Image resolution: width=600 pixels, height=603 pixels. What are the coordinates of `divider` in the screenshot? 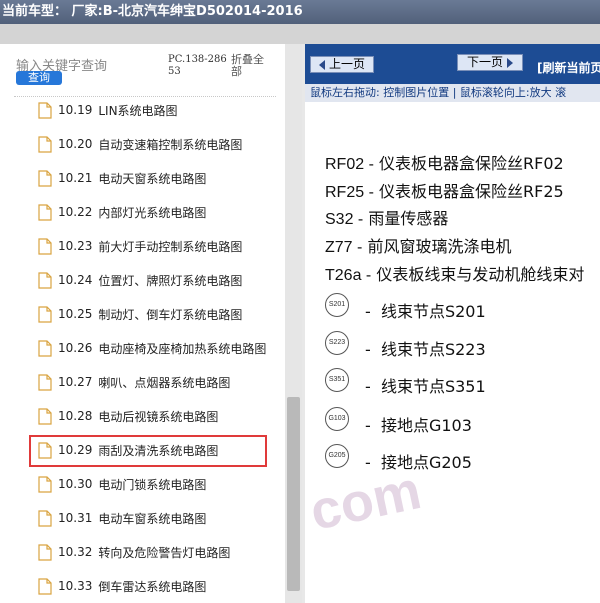 It's located at (145, 96).